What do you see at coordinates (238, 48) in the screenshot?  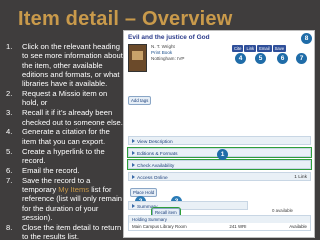 I see `cite-button: Cite` at bounding box center [238, 48].